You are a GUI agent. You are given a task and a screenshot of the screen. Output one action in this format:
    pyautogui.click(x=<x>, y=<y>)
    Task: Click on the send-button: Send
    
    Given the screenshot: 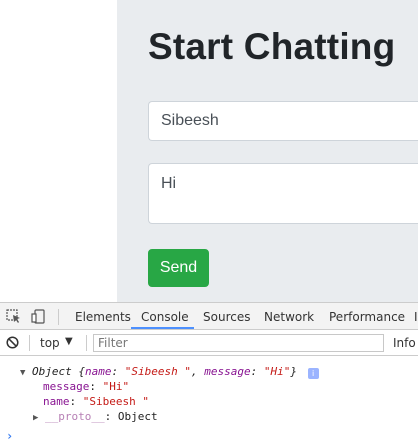 What is the action you would take?
    pyautogui.click(x=178, y=268)
    